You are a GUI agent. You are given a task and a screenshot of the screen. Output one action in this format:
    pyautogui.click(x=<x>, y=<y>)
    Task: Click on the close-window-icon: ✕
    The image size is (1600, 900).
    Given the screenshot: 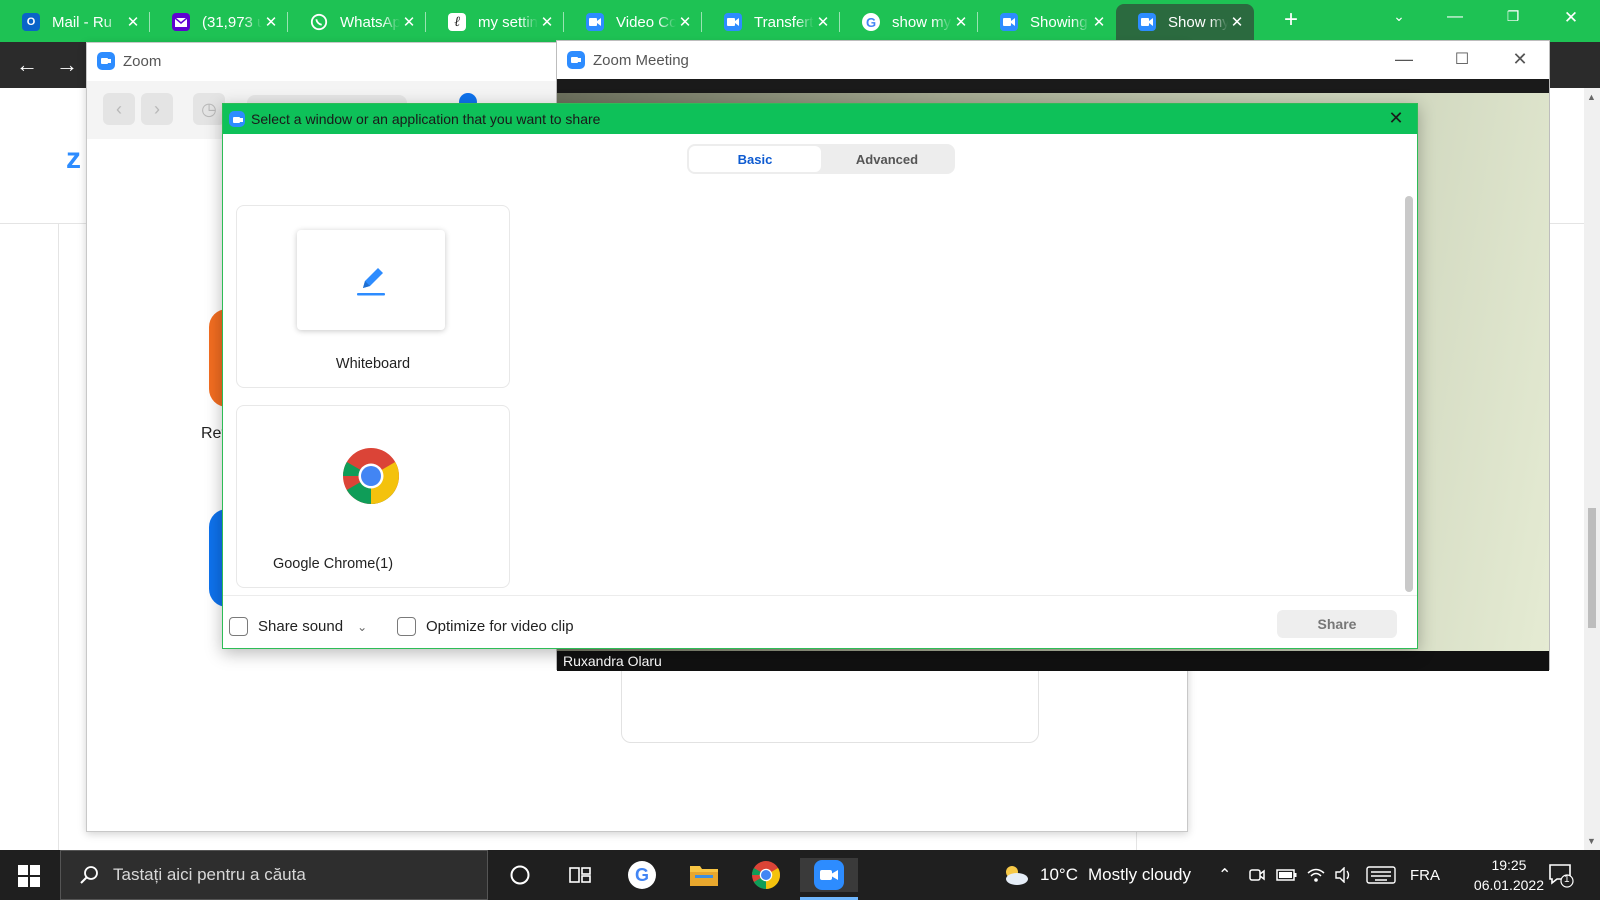 What is the action you would take?
    pyautogui.click(x=1571, y=18)
    